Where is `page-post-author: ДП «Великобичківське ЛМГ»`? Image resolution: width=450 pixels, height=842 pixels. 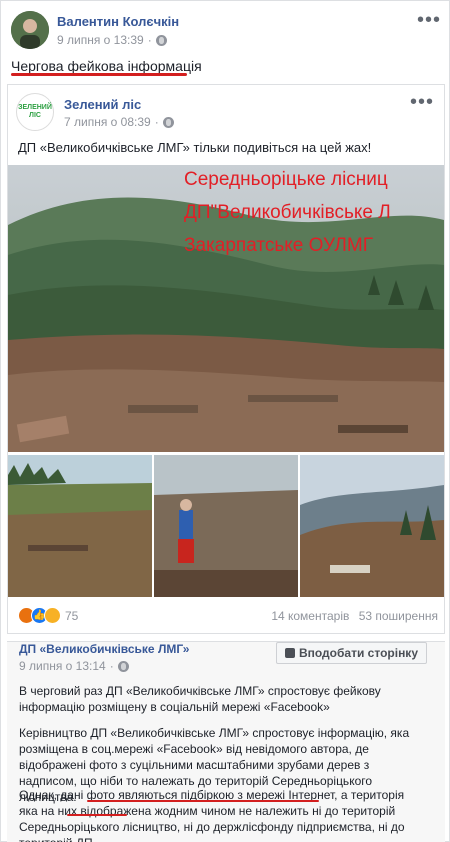
page-post-author: ДП «Великобичківське ЛМГ» is located at coordinates (104, 649).